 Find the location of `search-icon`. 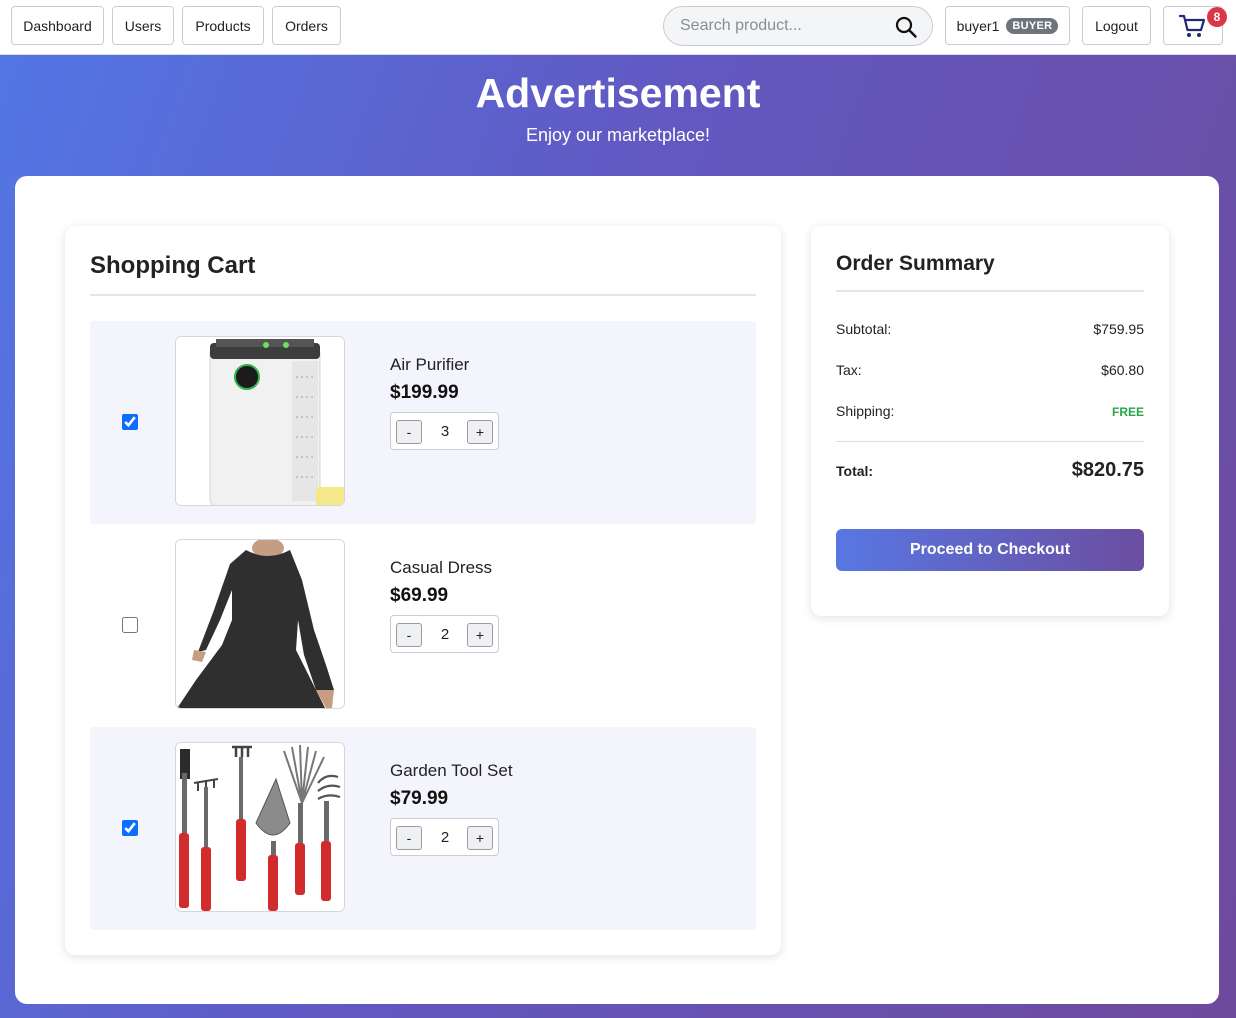

search-icon is located at coordinates (906, 27).